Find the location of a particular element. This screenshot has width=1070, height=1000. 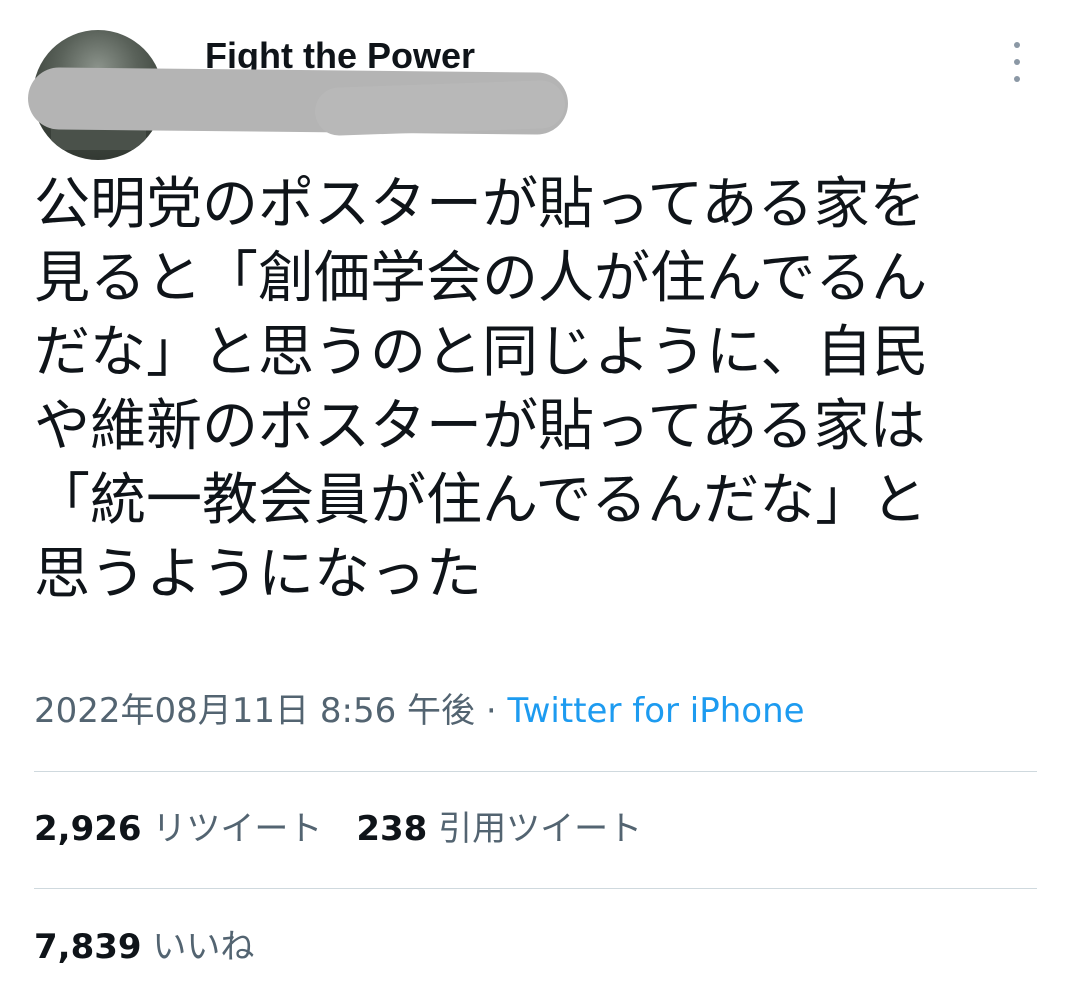

quotes-stat: 238 引用ツイート is located at coordinates (499, 829).